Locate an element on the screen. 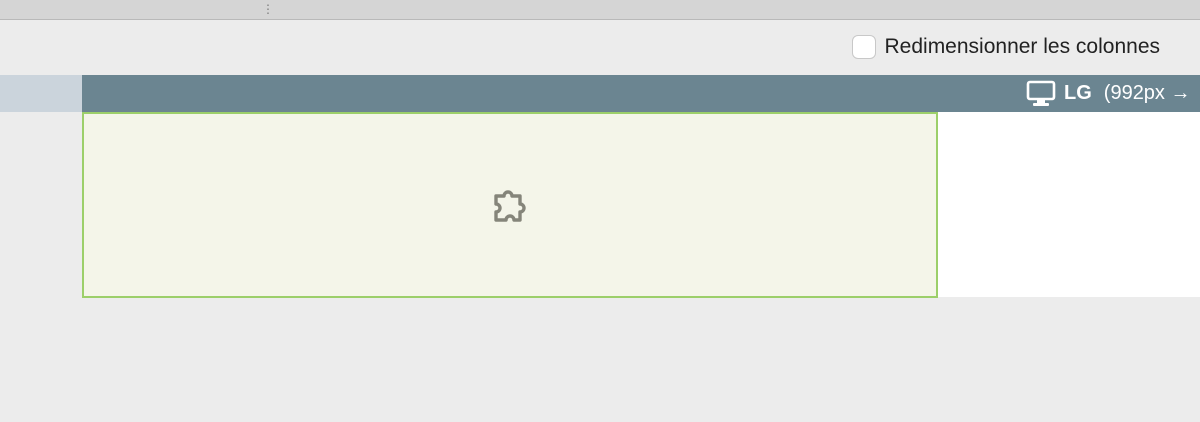  monitor-icon is located at coordinates (1041, 94).